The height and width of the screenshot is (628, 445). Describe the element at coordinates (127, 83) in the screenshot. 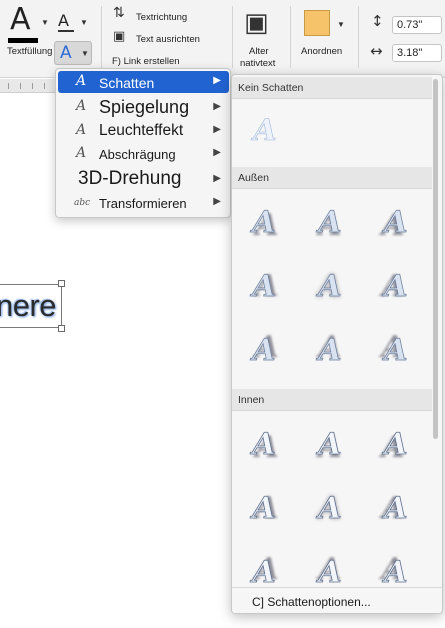

I see `menu-item-label: Schatten` at that location.